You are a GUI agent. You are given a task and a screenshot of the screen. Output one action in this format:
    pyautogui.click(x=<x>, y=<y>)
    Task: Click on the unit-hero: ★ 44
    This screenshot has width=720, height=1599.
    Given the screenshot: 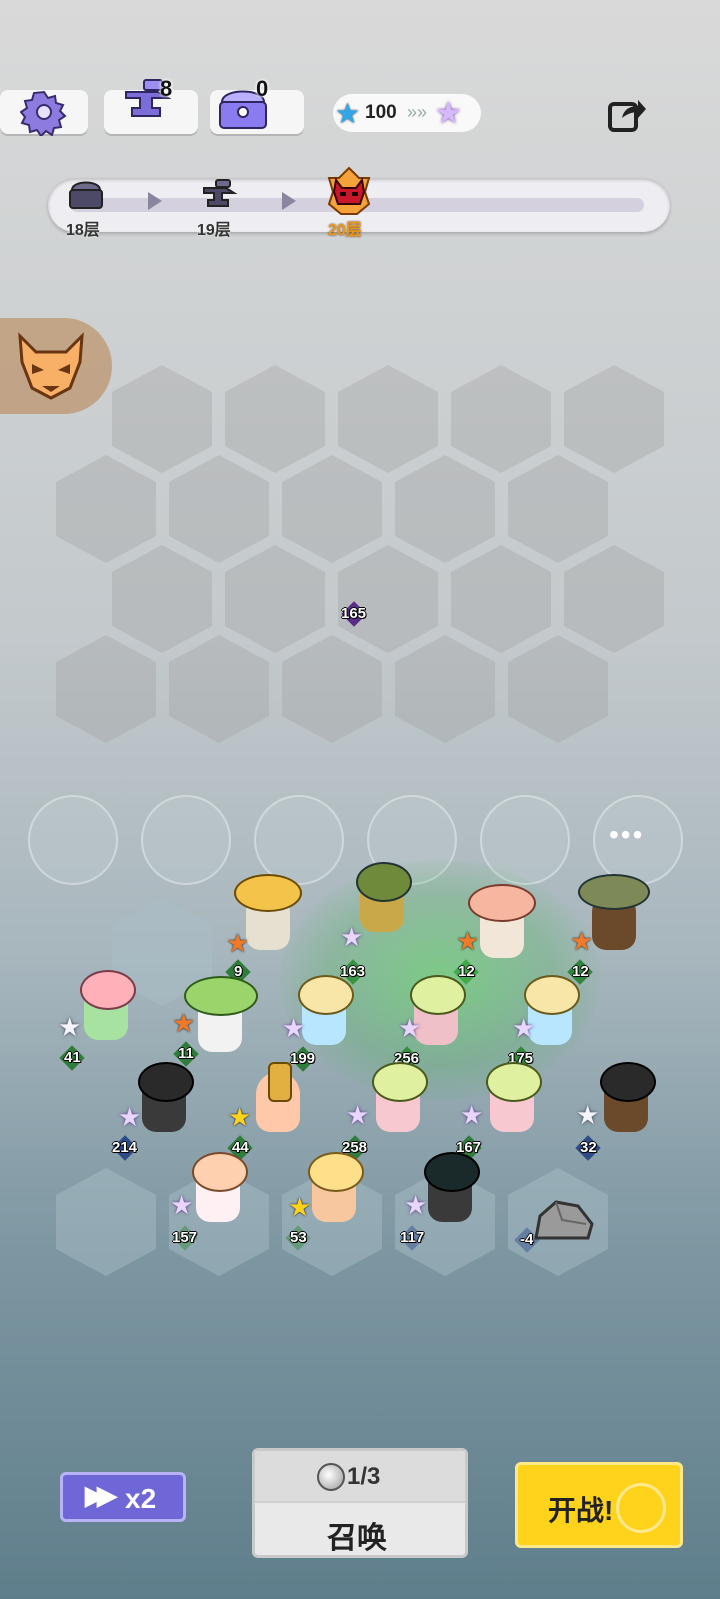 What is the action you would take?
    pyautogui.click(x=269, y=1109)
    